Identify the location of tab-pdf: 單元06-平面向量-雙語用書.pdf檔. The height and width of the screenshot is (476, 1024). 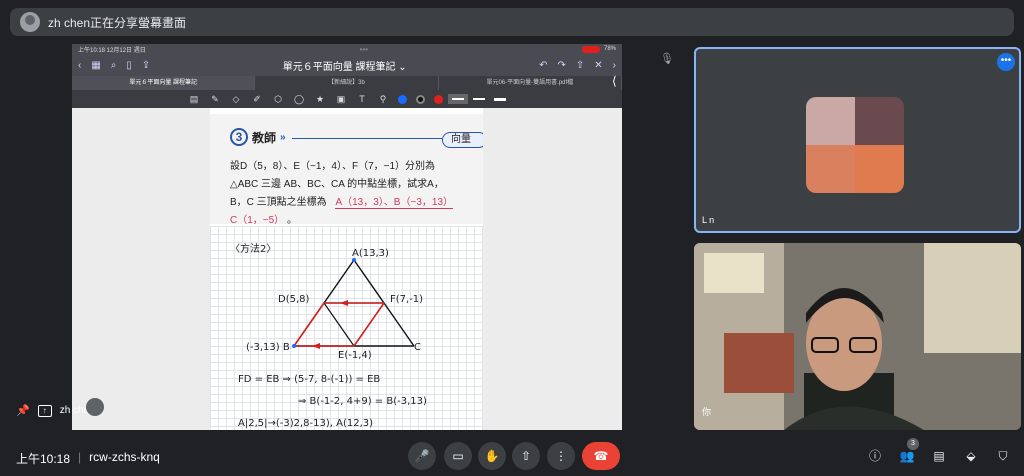
(530, 83).